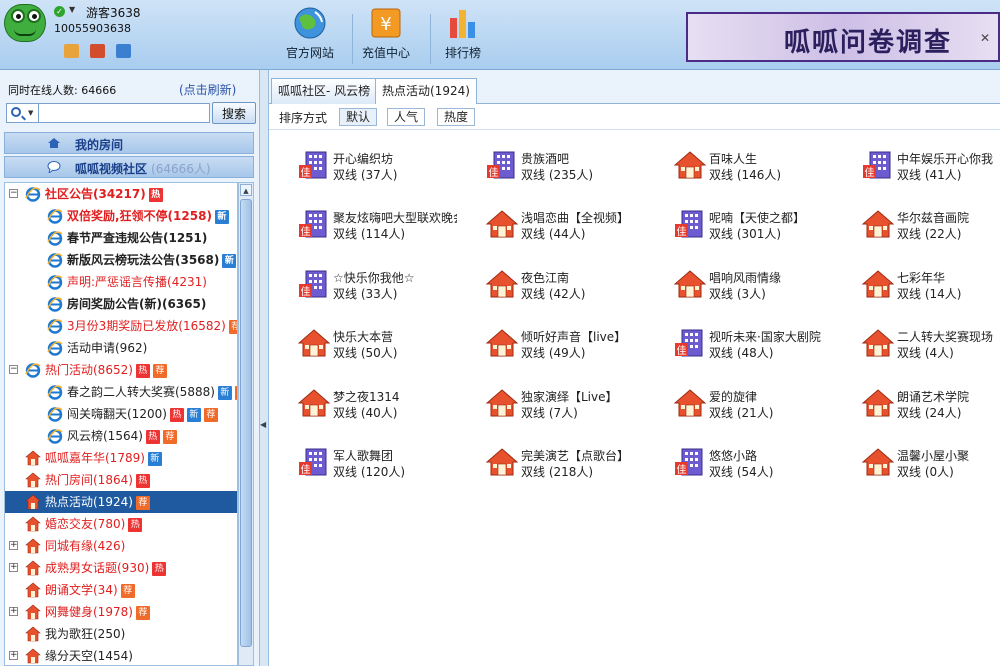 The height and width of the screenshot is (666, 1000). What do you see at coordinates (406, 117) in the screenshot?
I see `sort-popularity-button: 人气` at bounding box center [406, 117].